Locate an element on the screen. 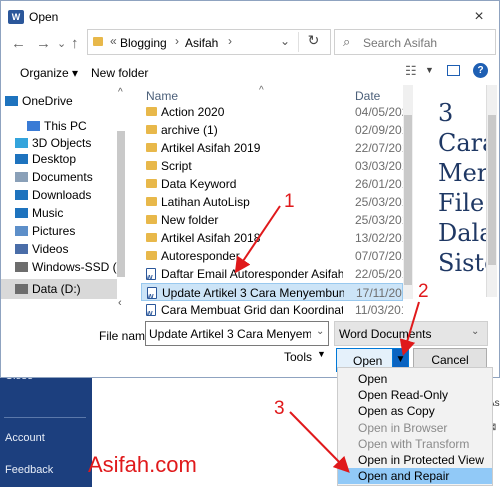 This screenshot has height=487, width=500. nav-item-label: OneDrive is located at coordinates (47, 101).